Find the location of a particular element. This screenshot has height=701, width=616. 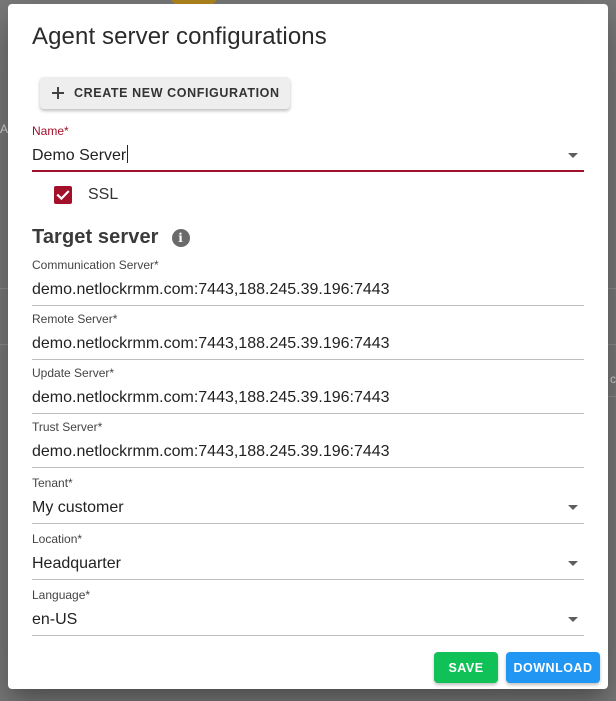

checkmark-icon is located at coordinates (63, 195).